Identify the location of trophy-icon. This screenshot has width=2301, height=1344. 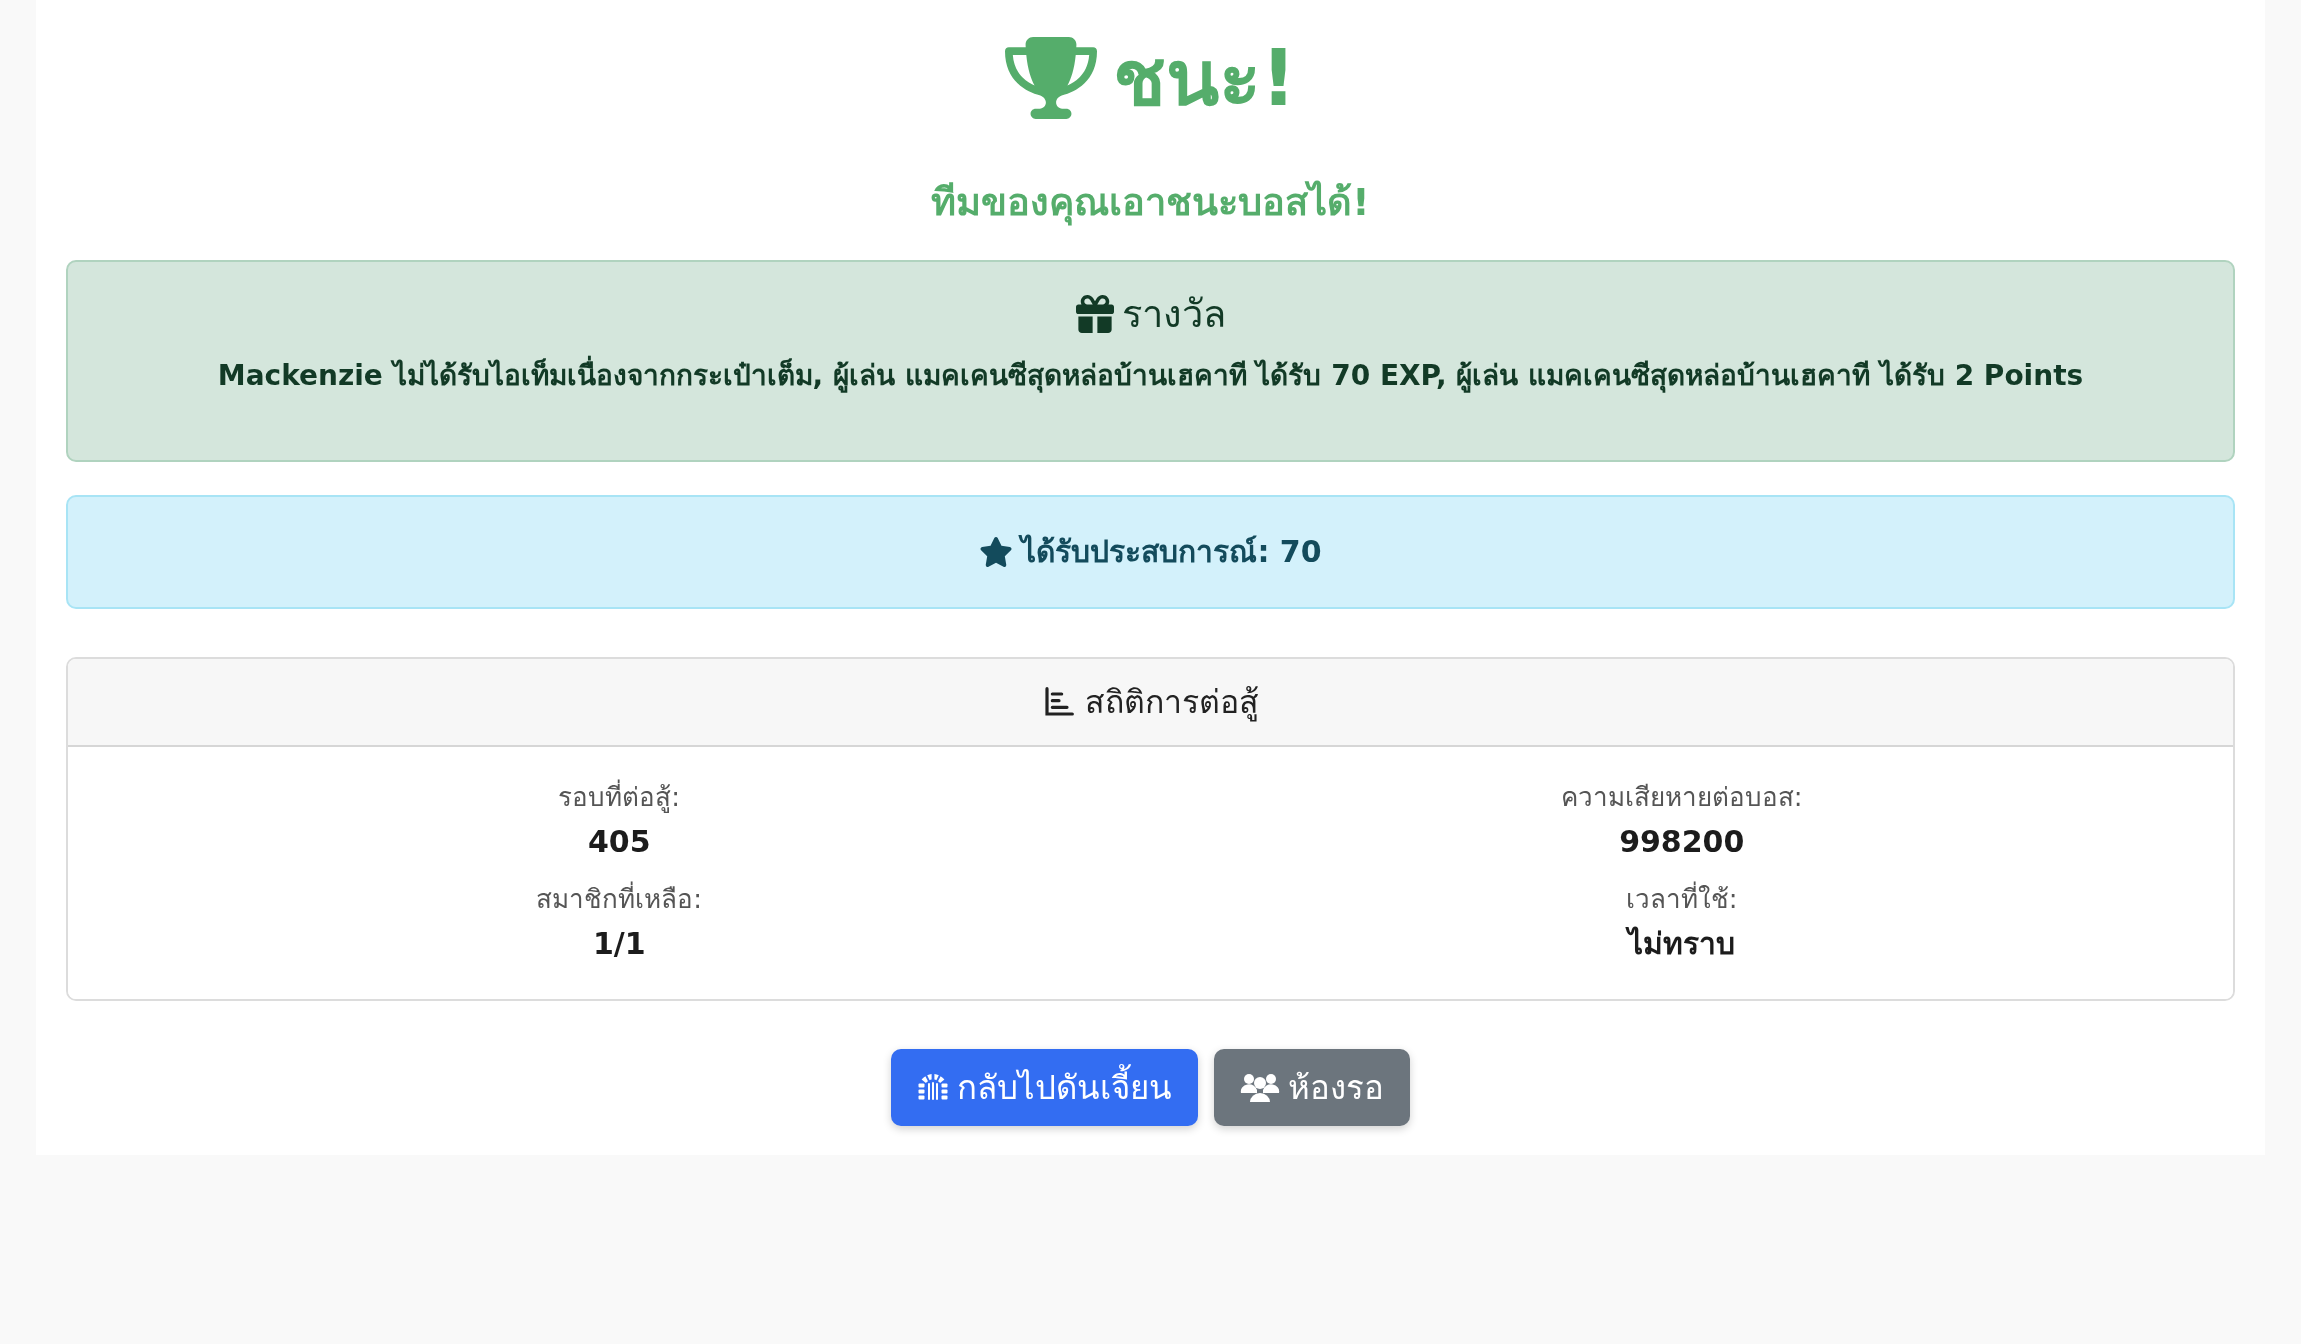
(1050, 78).